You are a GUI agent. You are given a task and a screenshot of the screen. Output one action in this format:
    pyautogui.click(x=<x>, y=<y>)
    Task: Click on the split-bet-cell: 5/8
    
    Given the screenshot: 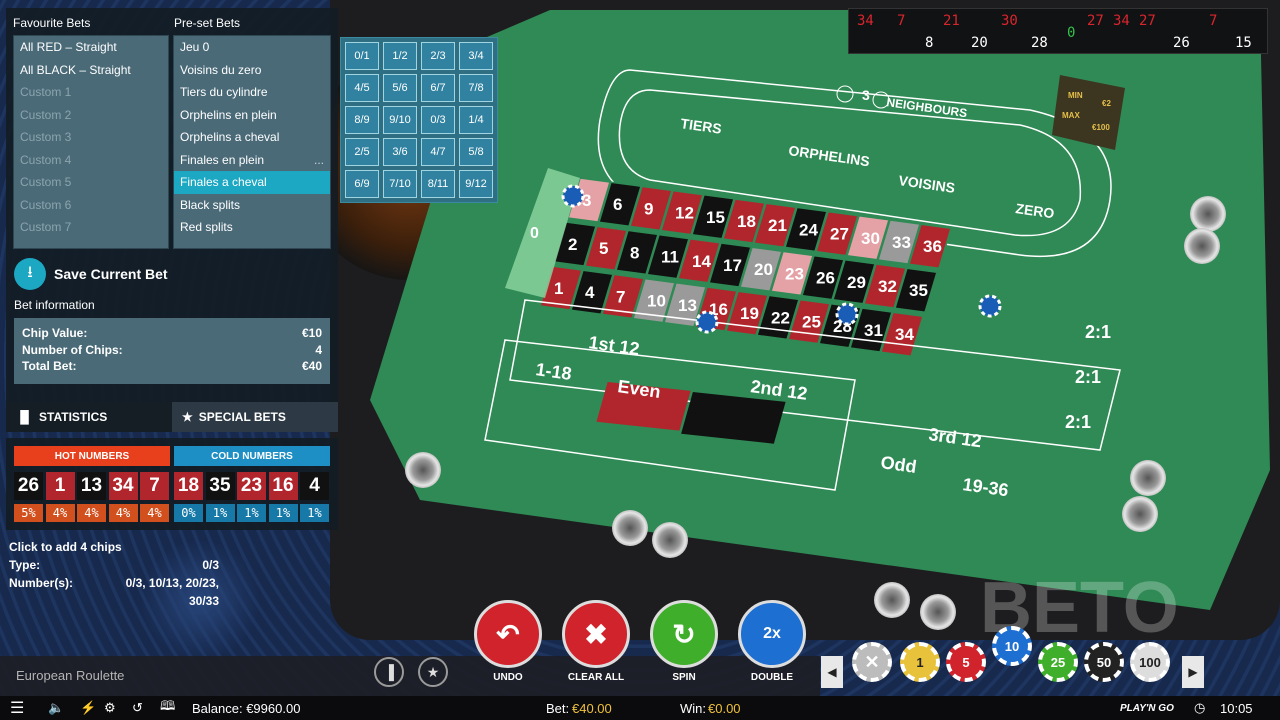 What is the action you would take?
    pyautogui.click(x=476, y=152)
    